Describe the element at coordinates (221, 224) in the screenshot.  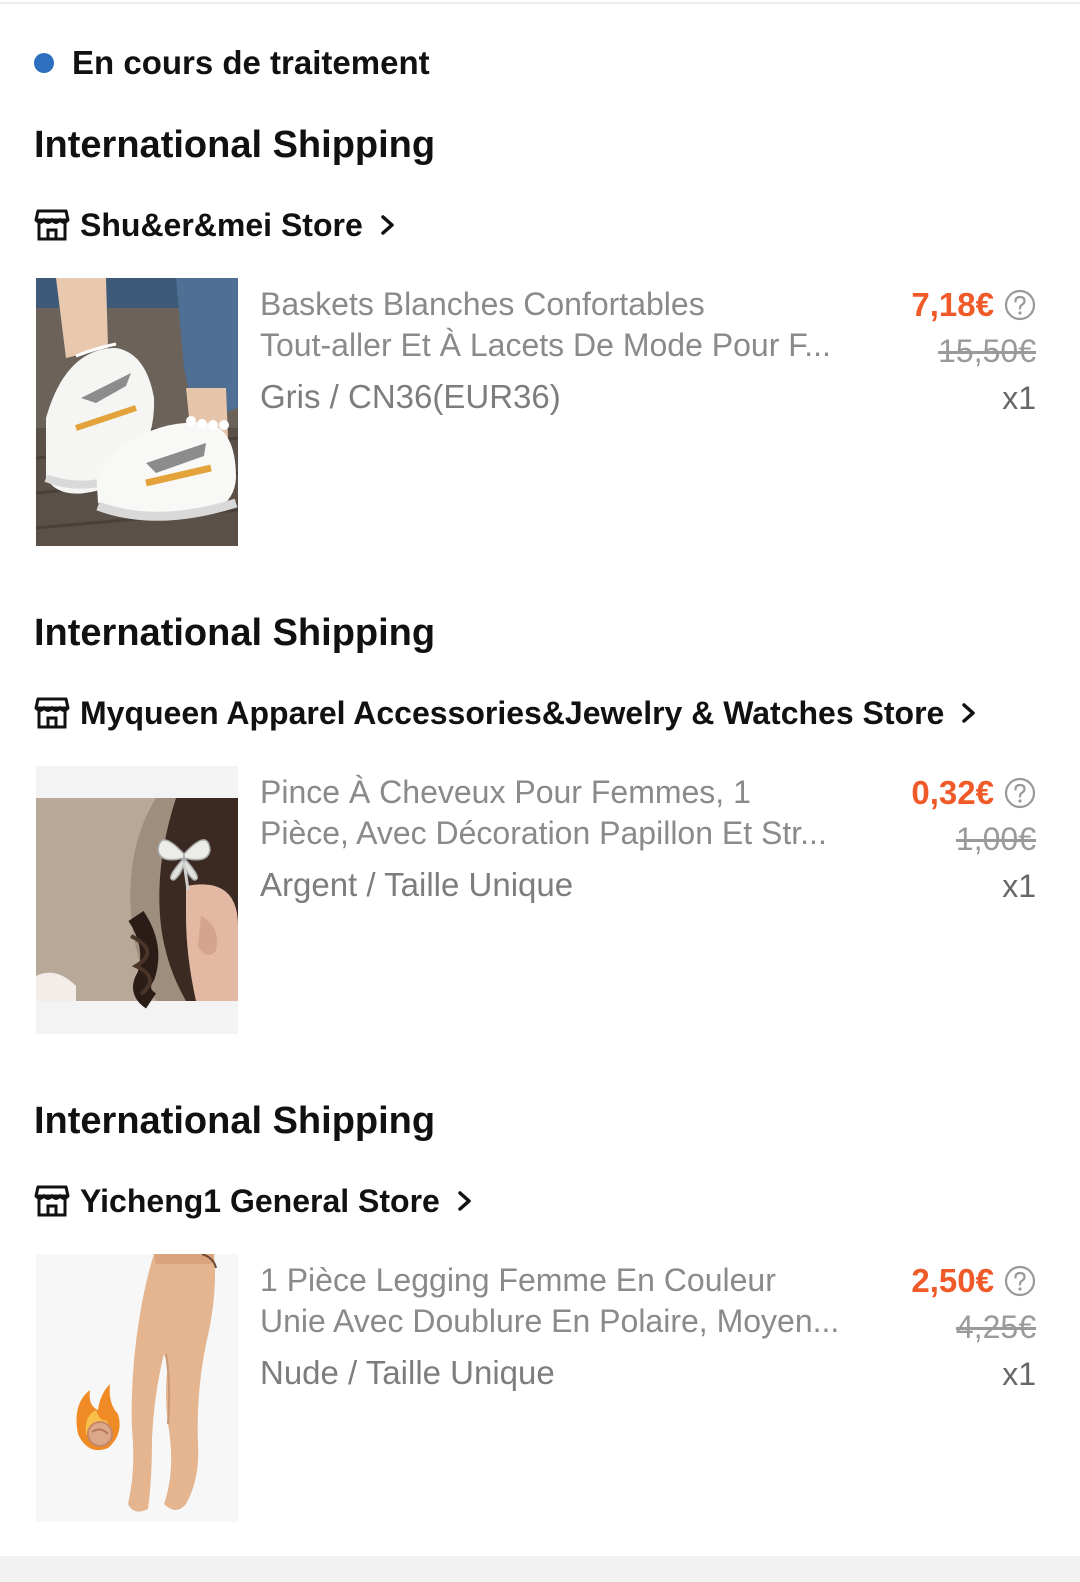
I see `store-name: Shu&er&mei Store` at that location.